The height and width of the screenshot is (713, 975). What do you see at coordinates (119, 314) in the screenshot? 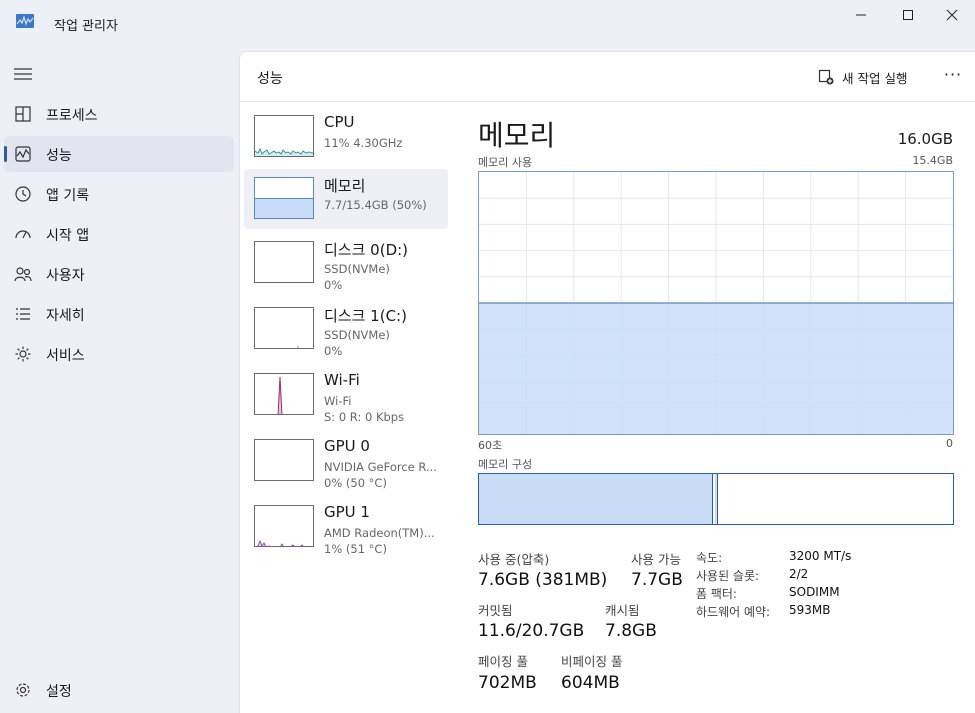
I see `nav-item-details: 자세히` at bounding box center [119, 314].